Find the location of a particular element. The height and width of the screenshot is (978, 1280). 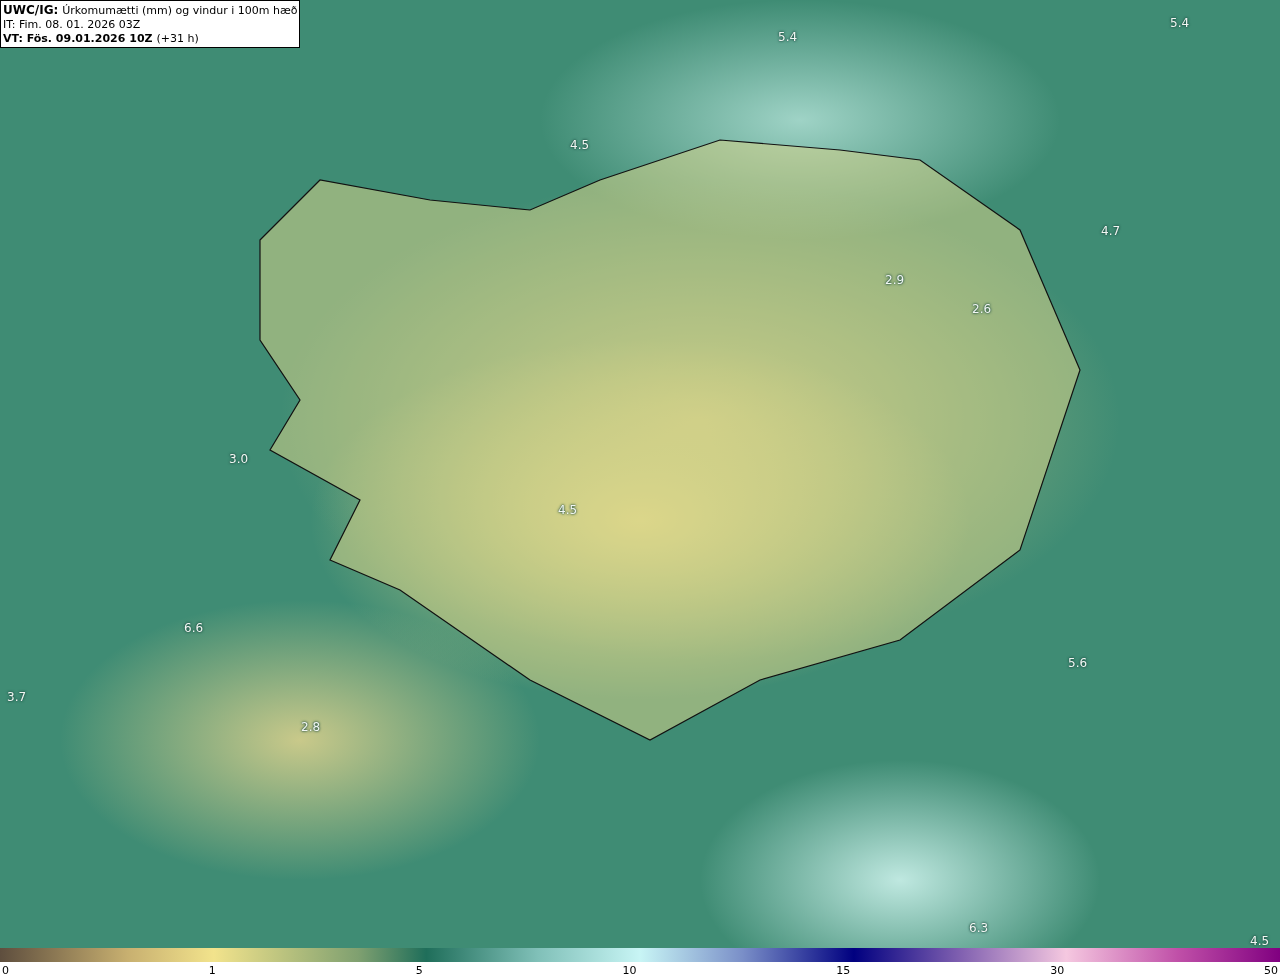

map-value-label: 3.0 is located at coordinates (239, 459).